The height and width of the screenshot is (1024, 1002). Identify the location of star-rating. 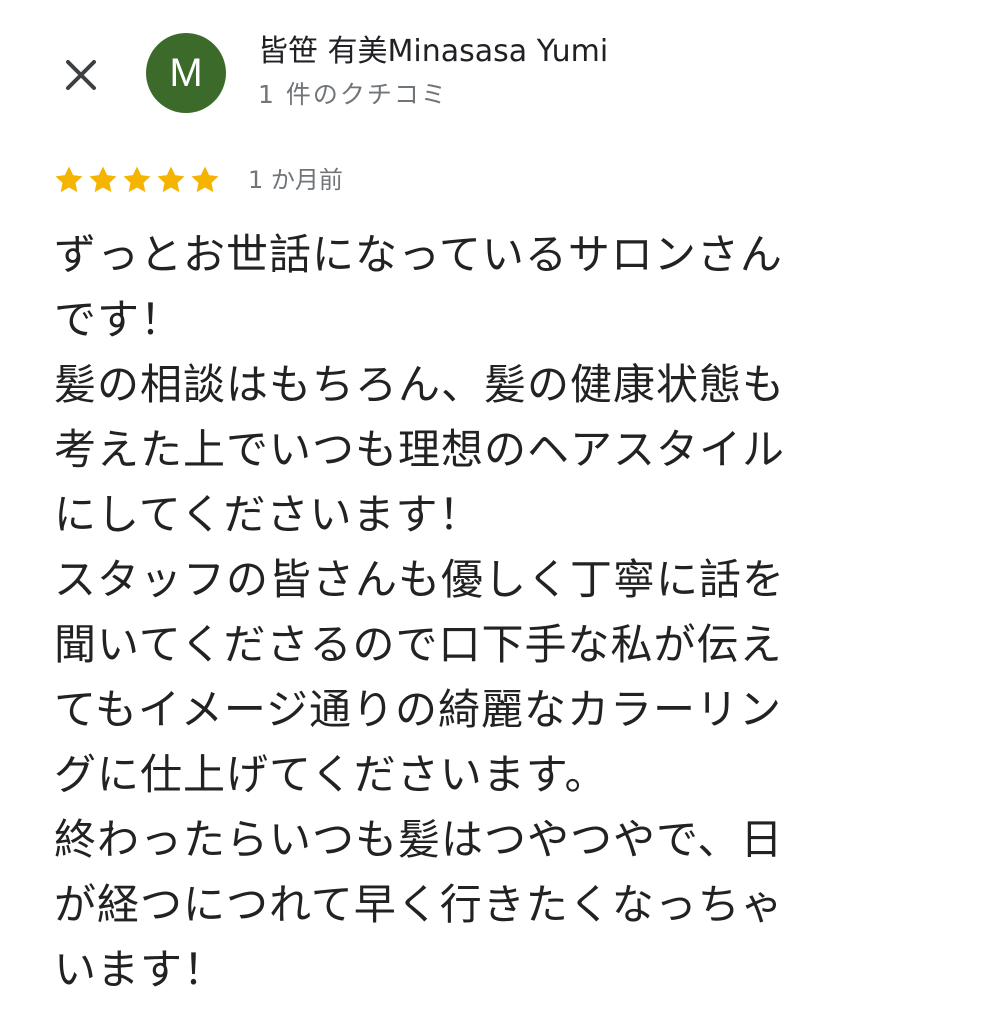
(137, 180).